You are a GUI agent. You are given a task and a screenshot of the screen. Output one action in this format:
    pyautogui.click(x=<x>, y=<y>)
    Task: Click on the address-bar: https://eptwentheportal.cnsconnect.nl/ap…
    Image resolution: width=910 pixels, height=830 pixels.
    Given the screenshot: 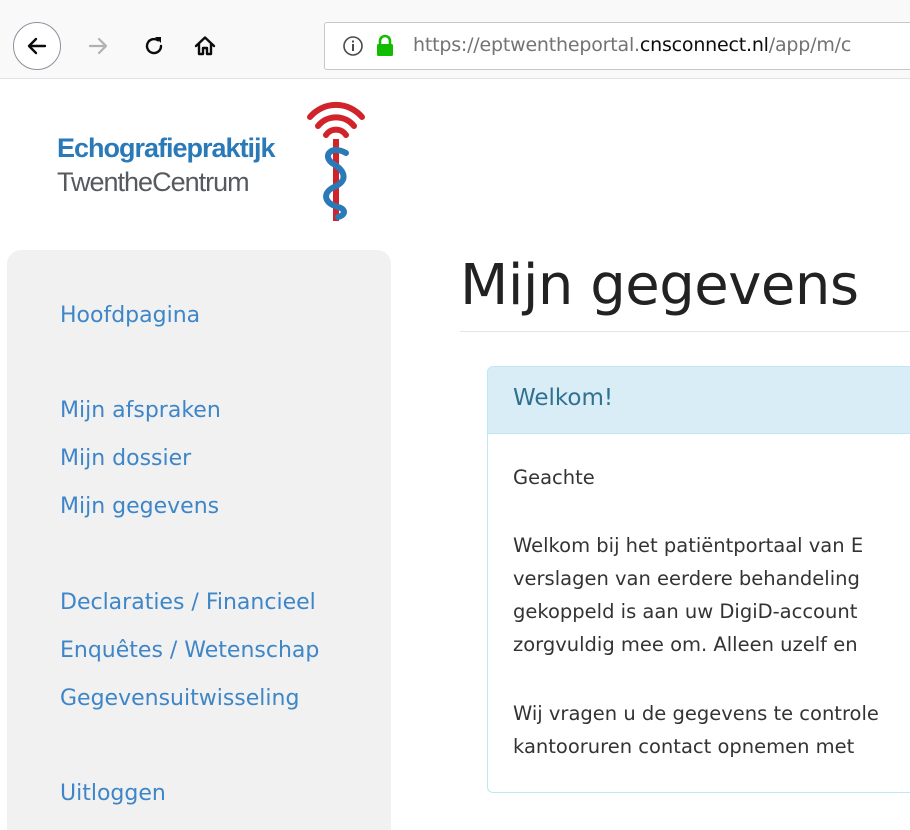 What is the action you would take?
    pyautogui.click(x=617, y=46)
    